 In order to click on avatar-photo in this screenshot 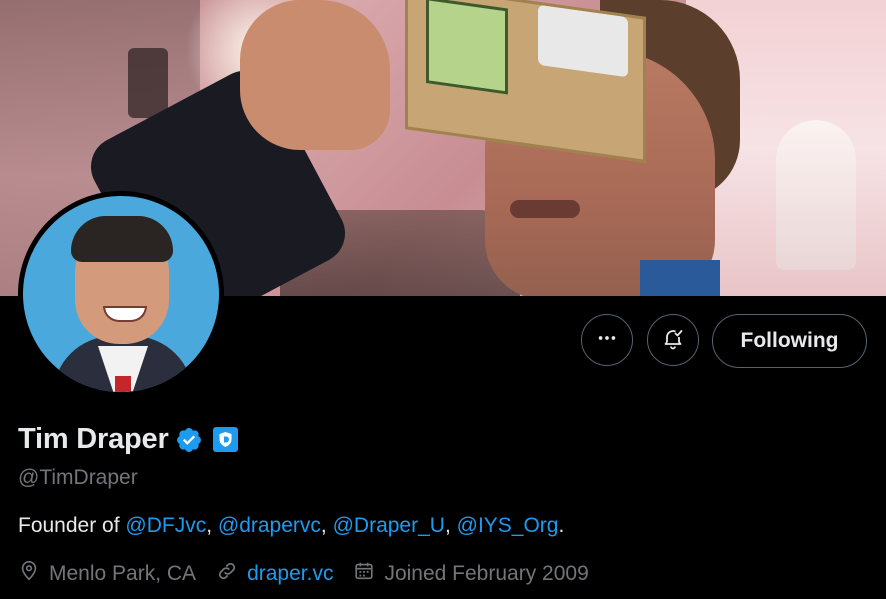, I will do `click(121, 294)`.